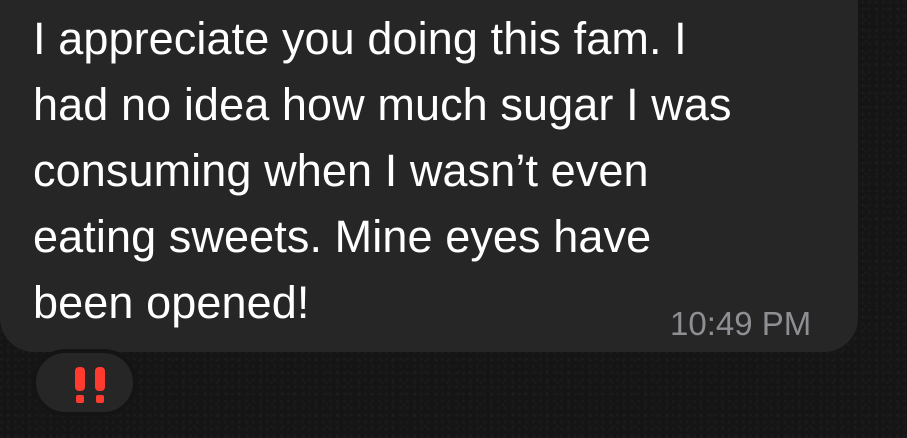 This screenshot has height=438, width=907. What do you see at coordinates (90, 385) in the screenshot?
I see `double-exclamation-icon` at bounding box center [90, 385].